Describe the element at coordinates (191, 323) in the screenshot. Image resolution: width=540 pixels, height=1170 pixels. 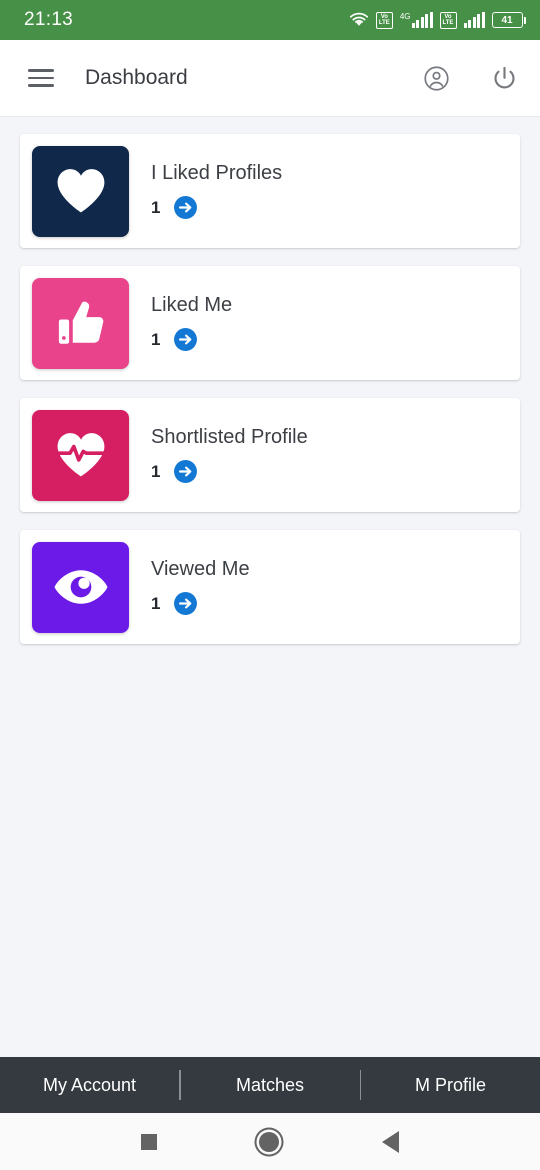
I see `card-body: Liked Me 1` at that location.